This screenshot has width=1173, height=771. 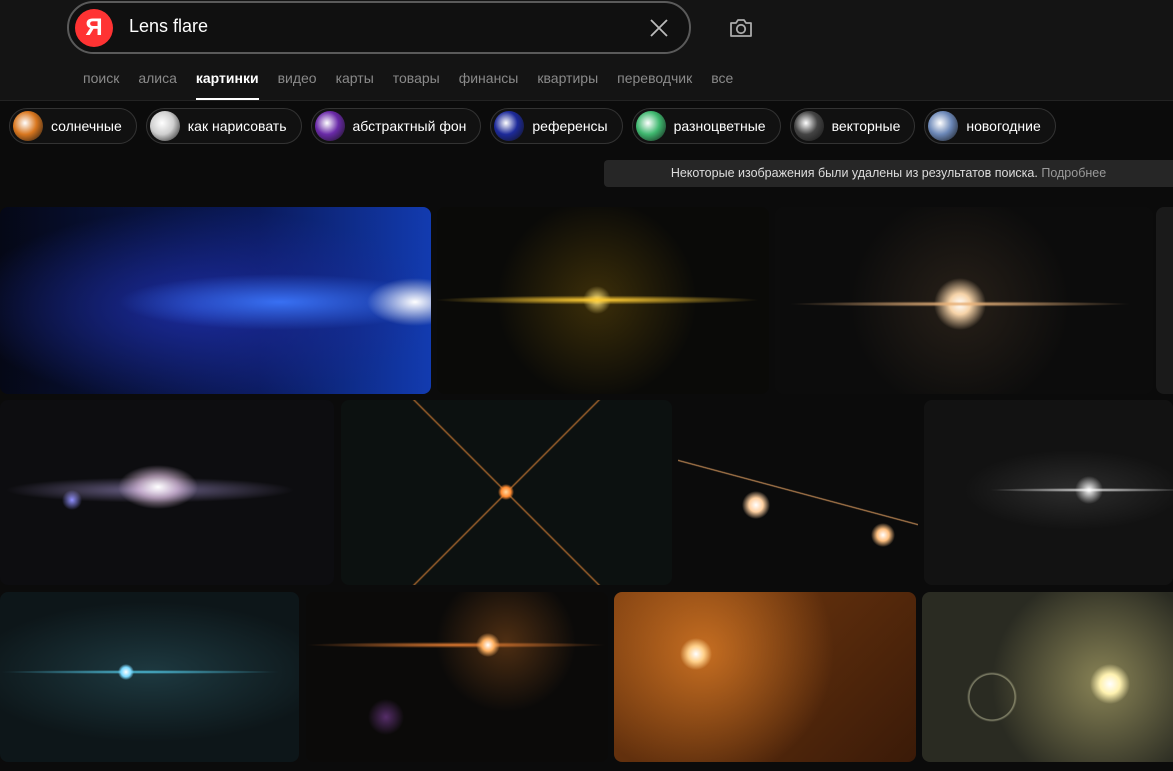 I want to click on tab-7: квартиры, so click(x=567, y=85).